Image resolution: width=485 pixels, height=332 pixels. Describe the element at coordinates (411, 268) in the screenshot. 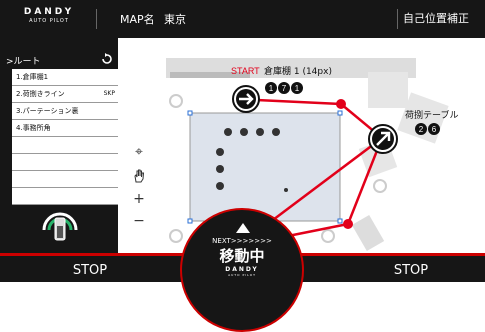

I see `stop-button-right: STOP` at that location.